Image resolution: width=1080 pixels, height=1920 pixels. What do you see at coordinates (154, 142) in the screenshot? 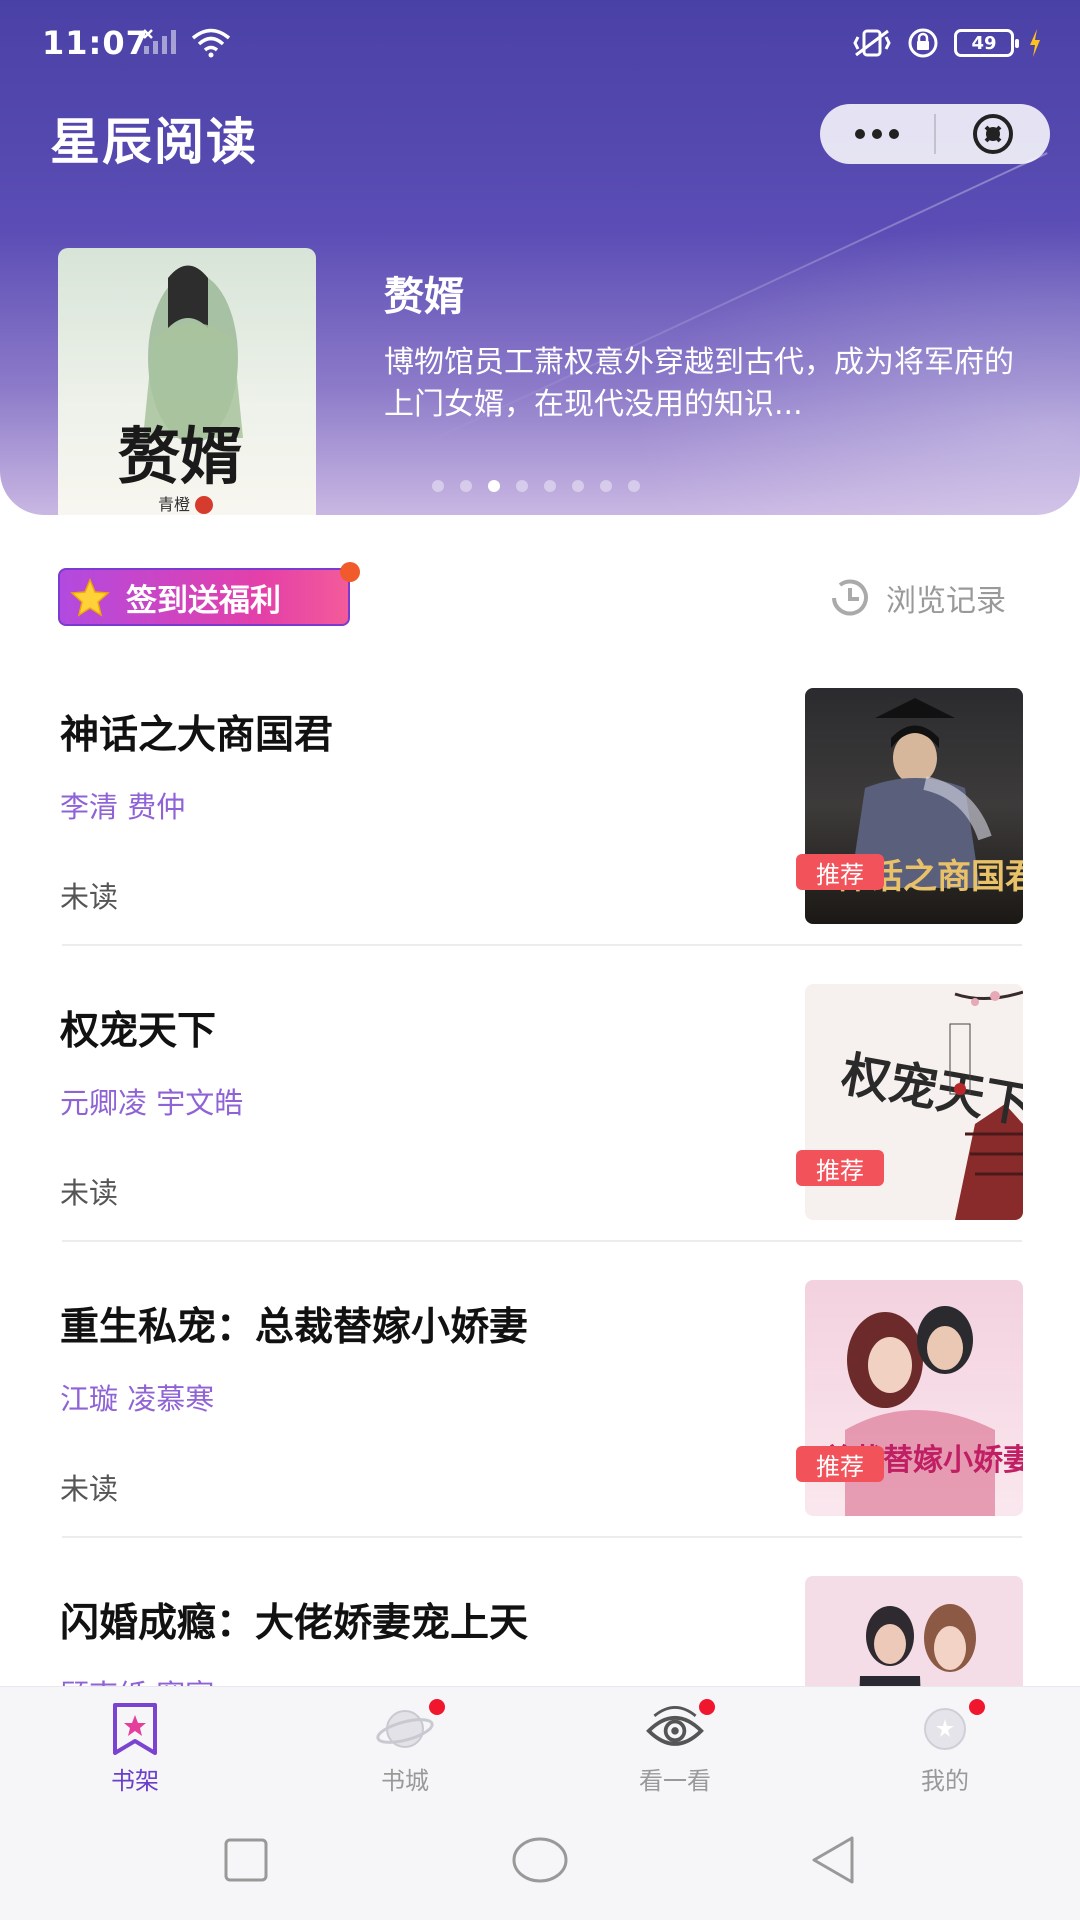
I see `page-title: 星辰阅读` at bounding box center [154, 142].